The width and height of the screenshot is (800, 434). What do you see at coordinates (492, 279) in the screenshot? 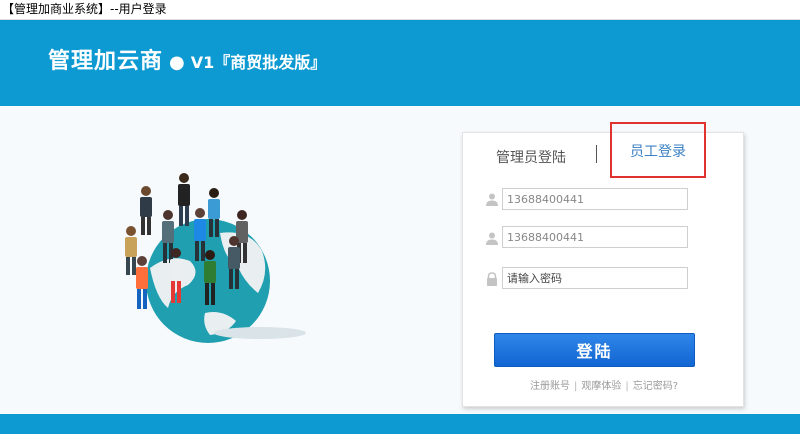
I see `lock-icon` at bounding box center [492, 279].